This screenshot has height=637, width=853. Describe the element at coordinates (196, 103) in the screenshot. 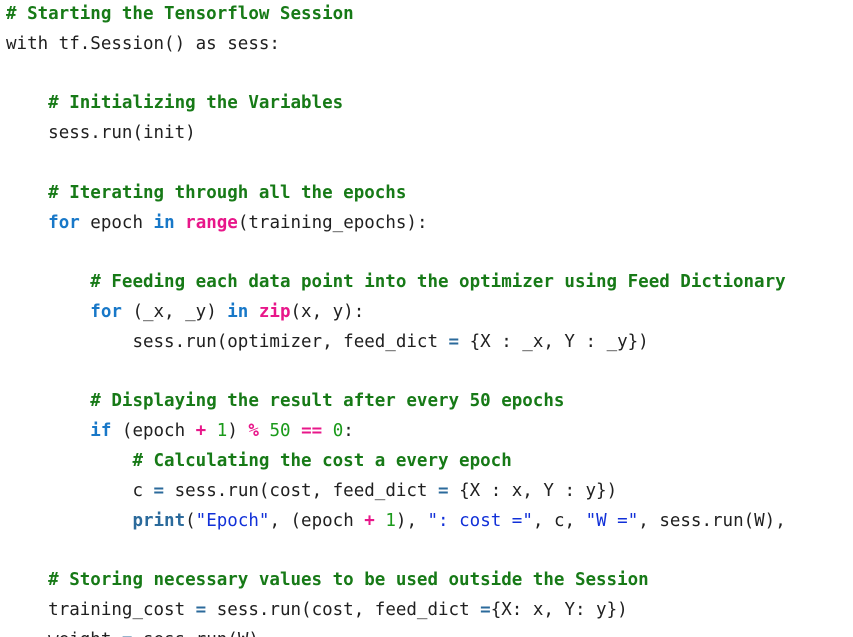

I see `code-token-comment: # Initializing the Variables` at that location.